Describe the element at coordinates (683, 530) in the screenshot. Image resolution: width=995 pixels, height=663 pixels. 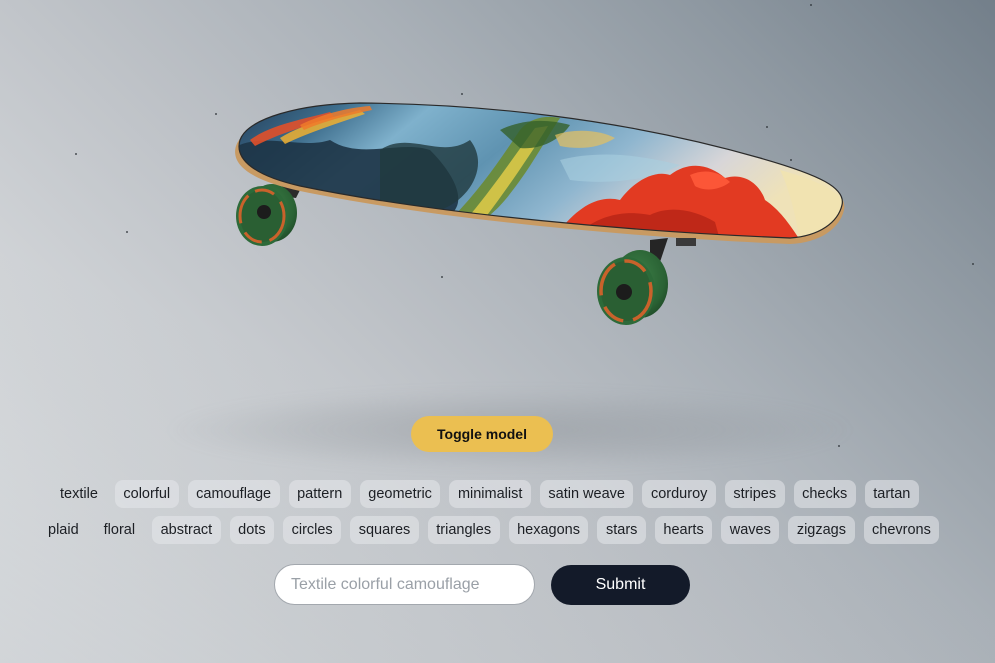
I see `tag-chip-hearts: hearts` at that location.